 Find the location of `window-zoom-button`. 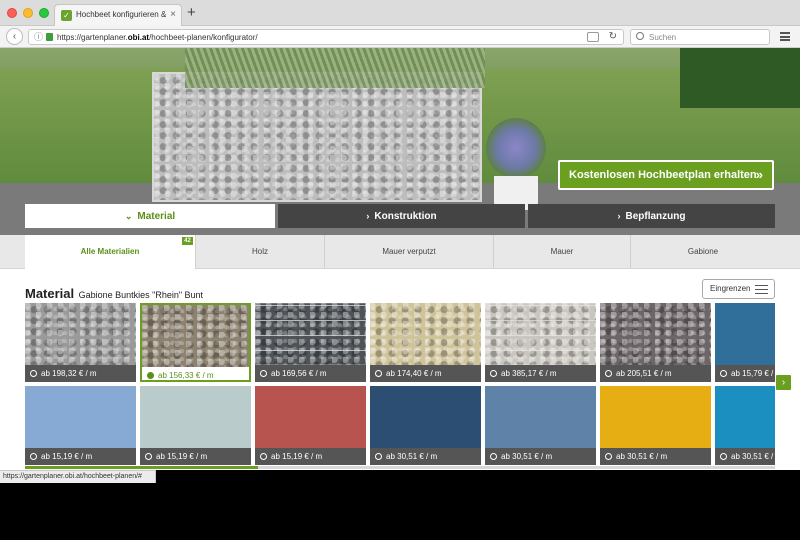

window-zoom-button is located at coordinates (44, 13).